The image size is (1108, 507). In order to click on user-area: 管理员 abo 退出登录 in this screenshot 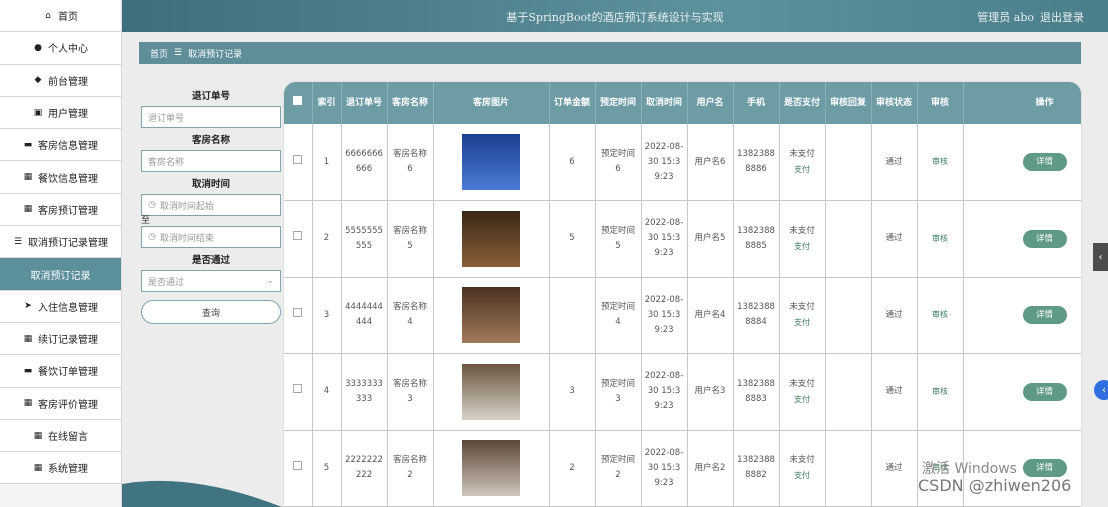, I will do `click(1030, 17)`.